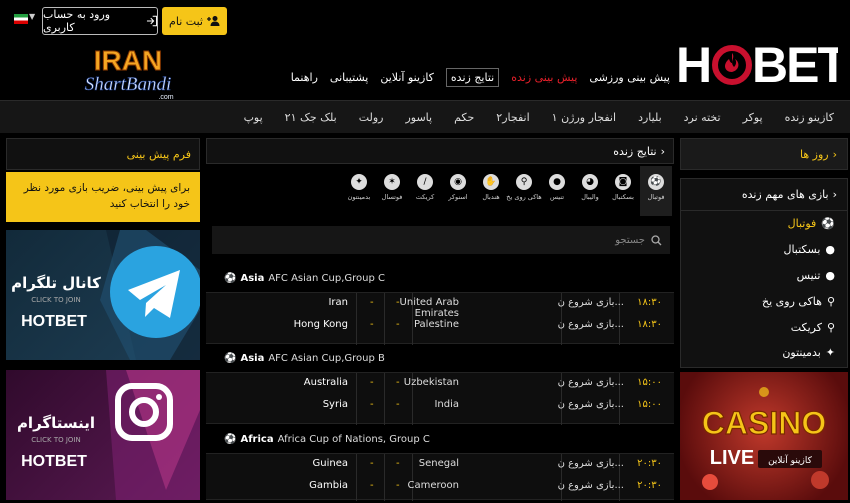  What do you see at coordinates (830, 327) in the screenshot?
I see `cricket-icon: ⚲` at bounding box center [830, 327].